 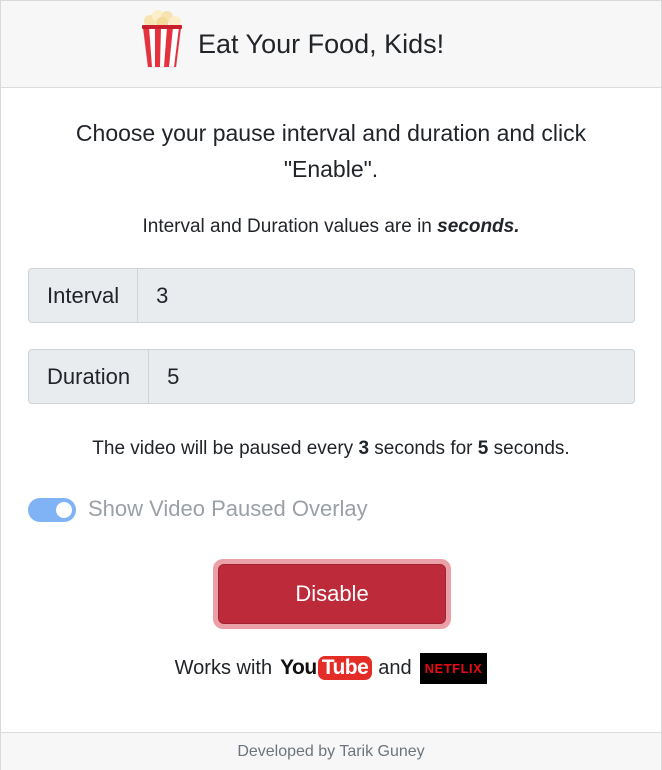 What do you see at coordinates (64, 510) in the screenshot?
I see `toggle-knob` at bounding box center [64, 510].